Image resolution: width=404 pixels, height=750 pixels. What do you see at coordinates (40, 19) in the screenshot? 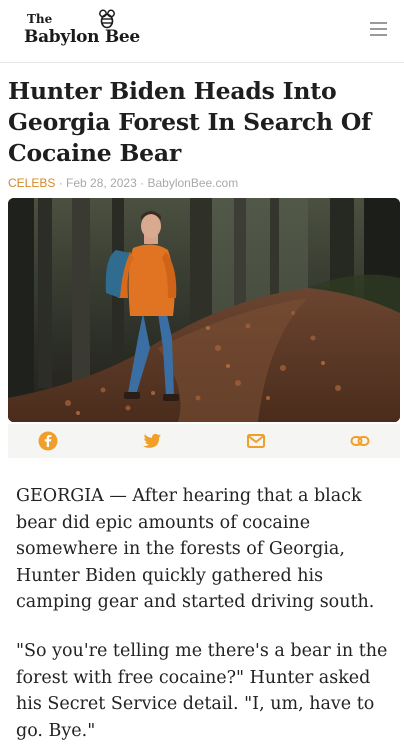
I see `logo-the-text: The` at bounding box center [40, 19].